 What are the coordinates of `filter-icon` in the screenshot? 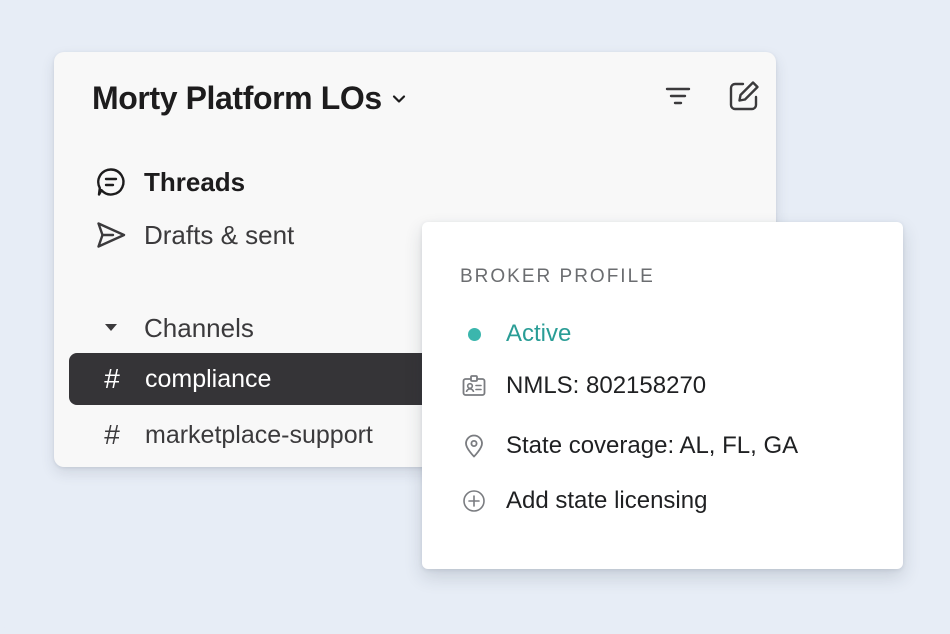 It's located at (678, 98).